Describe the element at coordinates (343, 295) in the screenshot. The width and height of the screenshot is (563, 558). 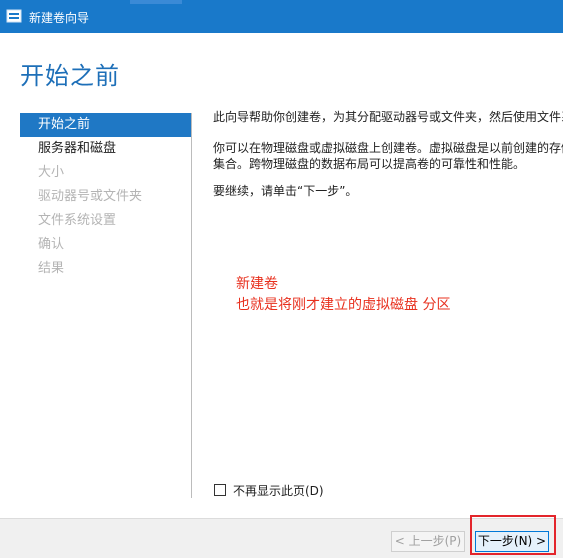
I see `red-annotation: 新建卷 也就是将刚才建立的虚拟磁盘 分区` at that location.